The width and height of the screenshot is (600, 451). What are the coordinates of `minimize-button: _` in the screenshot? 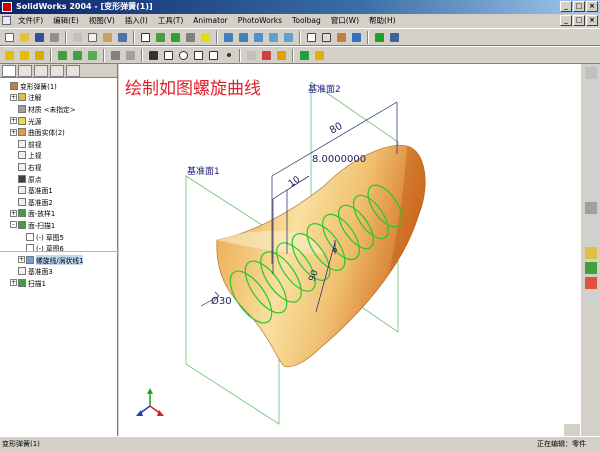 It's located at (566, 6).